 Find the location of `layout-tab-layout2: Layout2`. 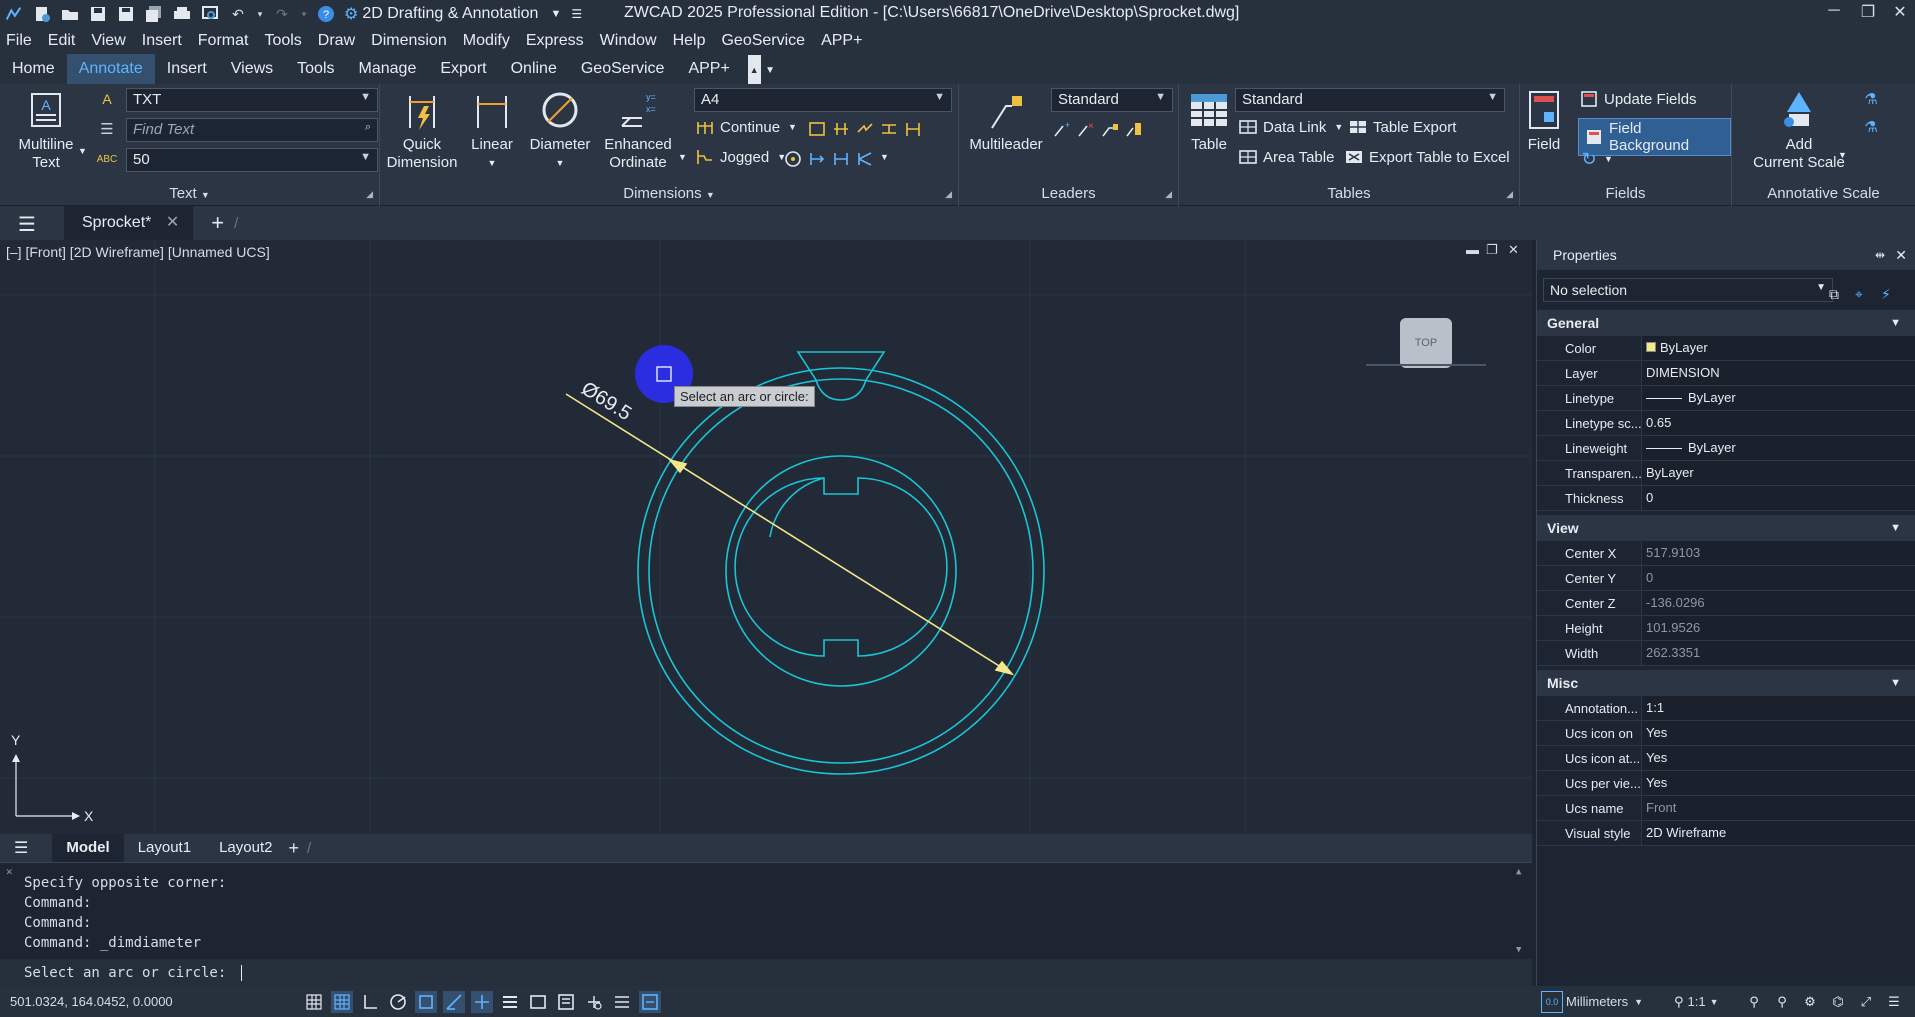

layout-tab-layout2: Layout2 is located at coordinates (245, 848).